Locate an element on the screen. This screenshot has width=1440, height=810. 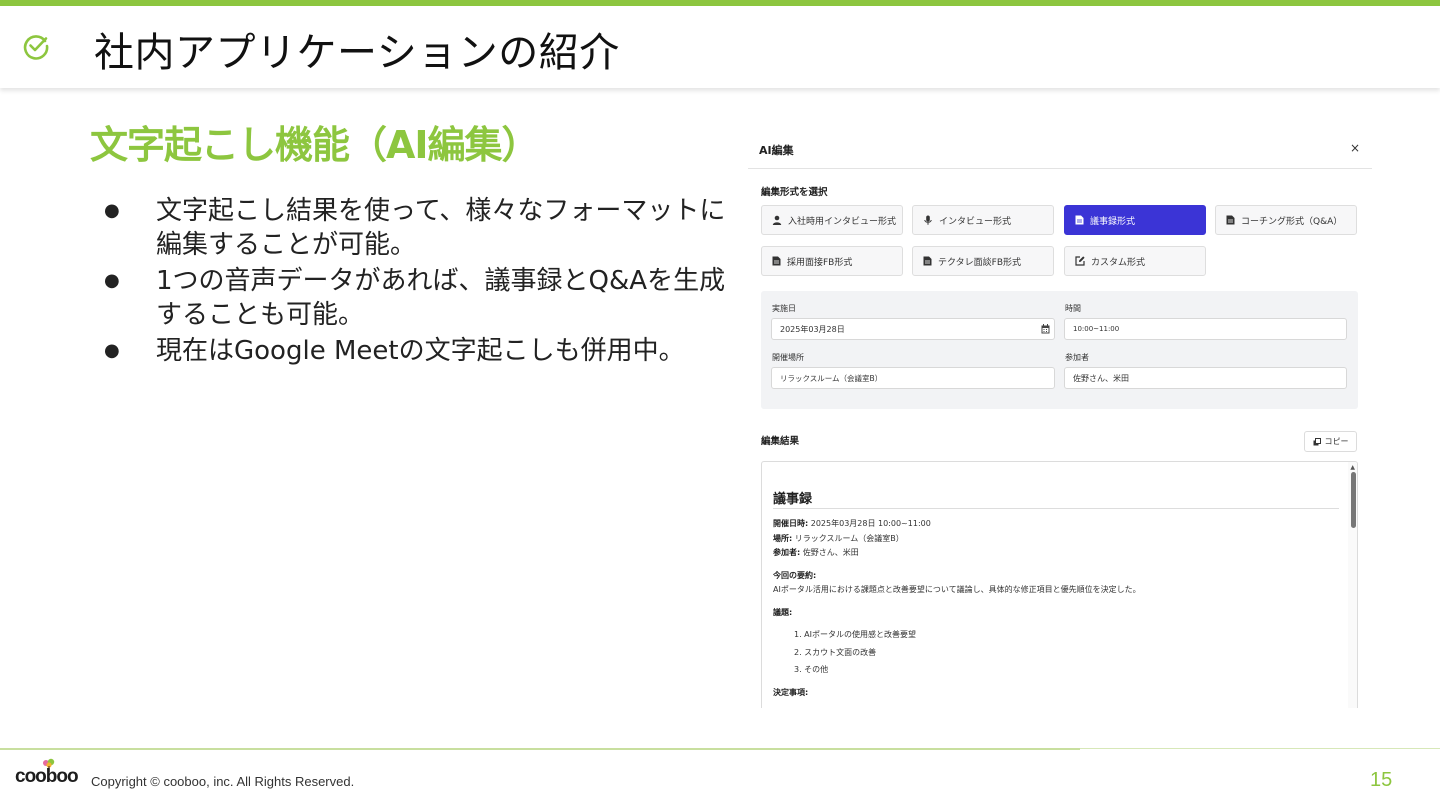
participants-line: 参加者: 佐野さん、米田 is located at coordinates (816, 552).